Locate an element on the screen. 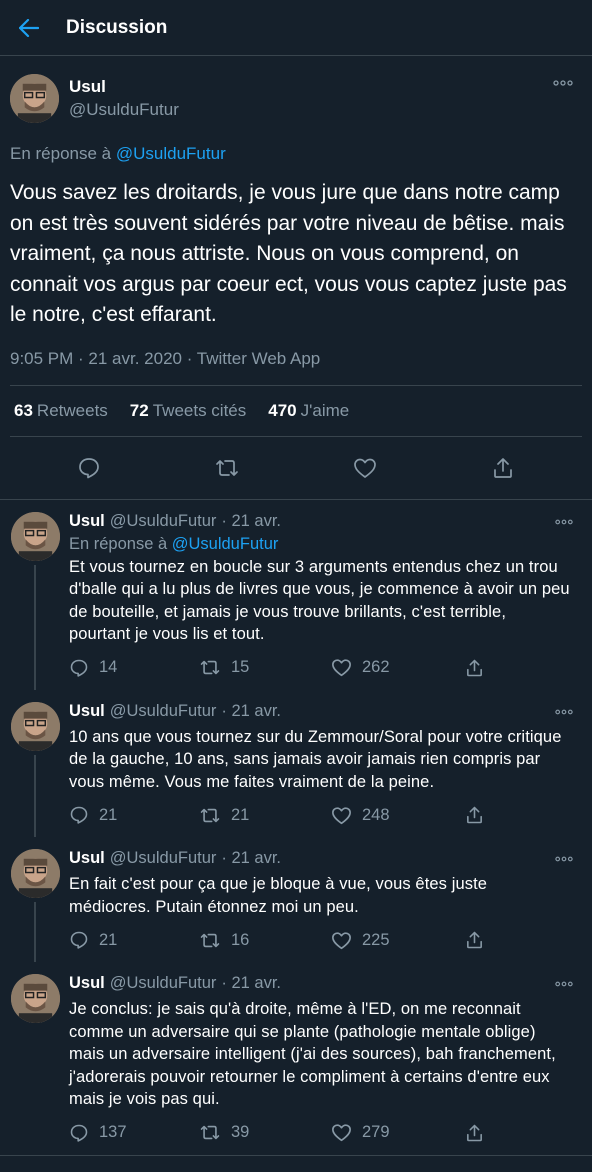  reply-count: 14 is located at coordinates (108, 667).